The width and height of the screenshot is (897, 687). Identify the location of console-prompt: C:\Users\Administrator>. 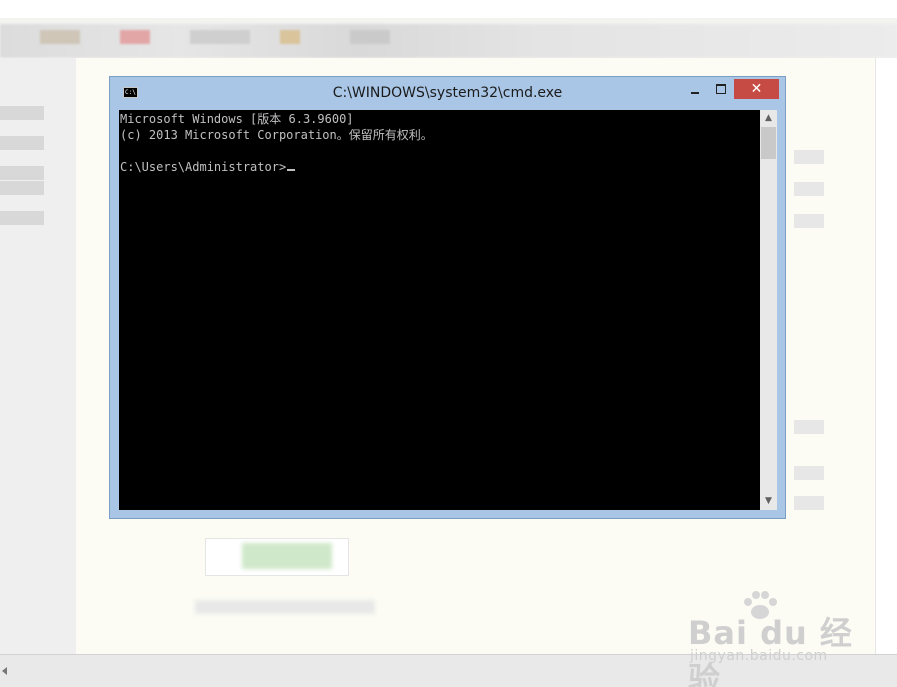
(203, 167).